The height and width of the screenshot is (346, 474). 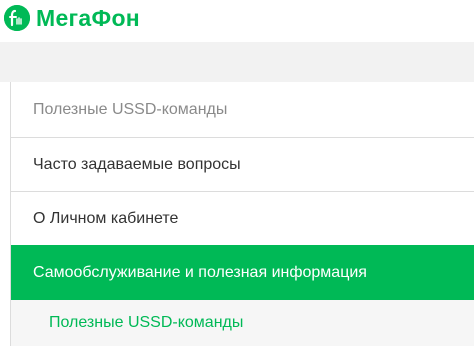 What do you see at coordinates (146, 323) in the screenshot?
I see `submenu-item-ussd-commands: Полезные USSD-команды` at bounding box center [146, 323].